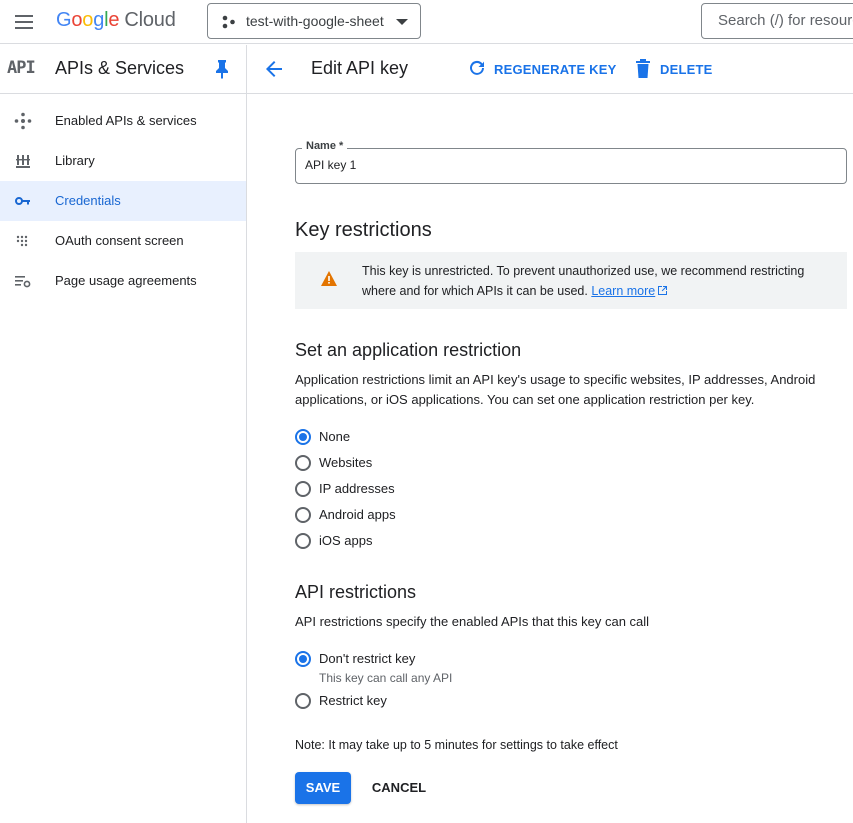  What do you see at coordinates (643, 68) in the screenshot?
I see `trash-icon` at bounding box center [643, 68].